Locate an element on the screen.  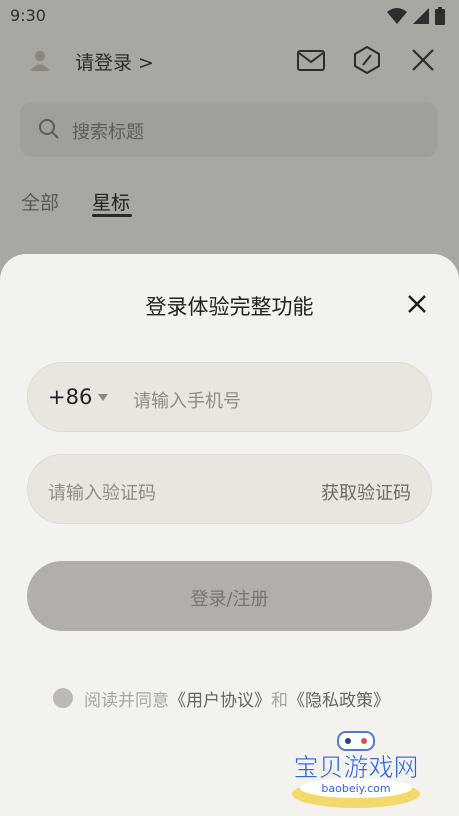
agree-and: 和 is located at coordinates (279, 701).